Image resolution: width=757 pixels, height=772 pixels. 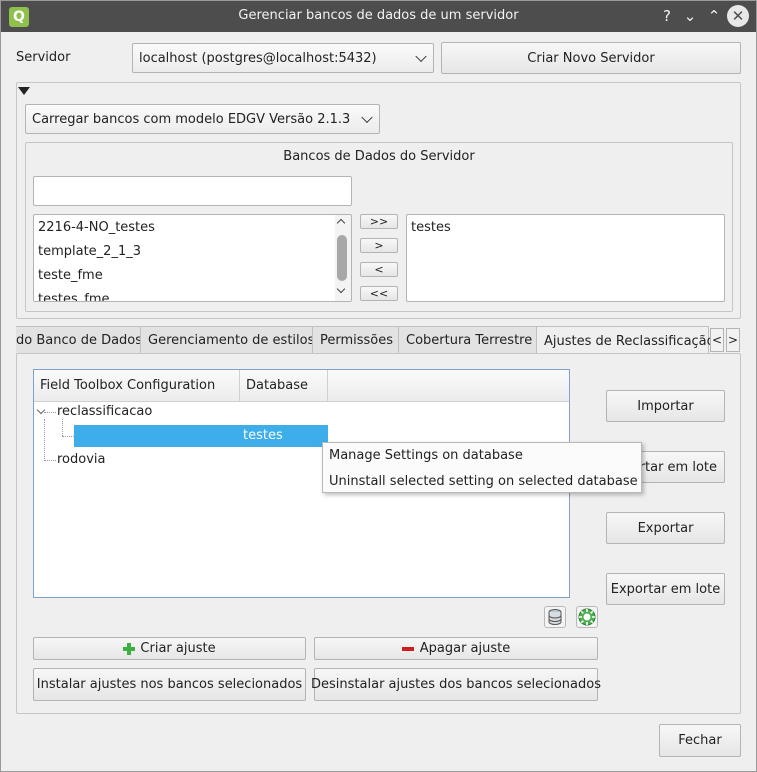 I want to click on server-combo: localhost (postgres@localhost:5432), so click(x=283, y=58).